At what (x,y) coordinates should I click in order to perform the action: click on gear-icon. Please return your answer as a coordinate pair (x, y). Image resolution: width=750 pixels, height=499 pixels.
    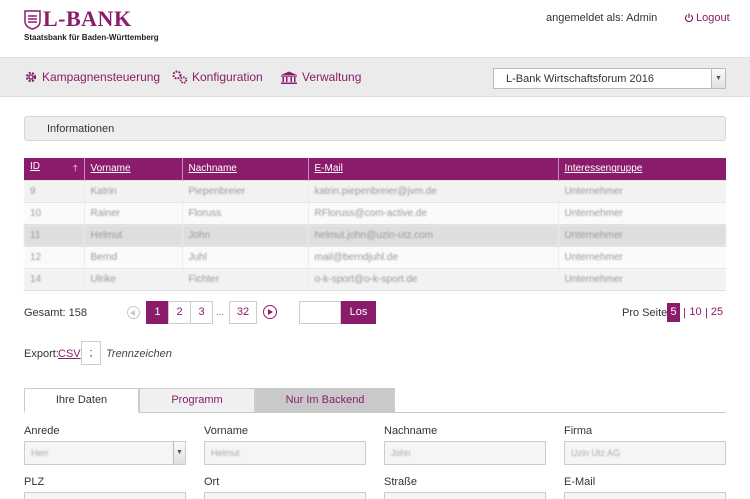
    Looking at the image, I should click on (31, 77).